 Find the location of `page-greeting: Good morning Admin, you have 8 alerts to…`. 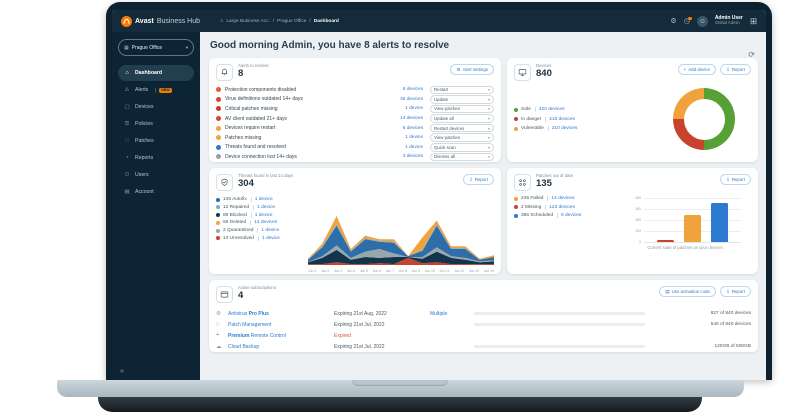

page-greeting: Good morning Admin, you have 8 alerts to… is located at coordinates (330, 45).